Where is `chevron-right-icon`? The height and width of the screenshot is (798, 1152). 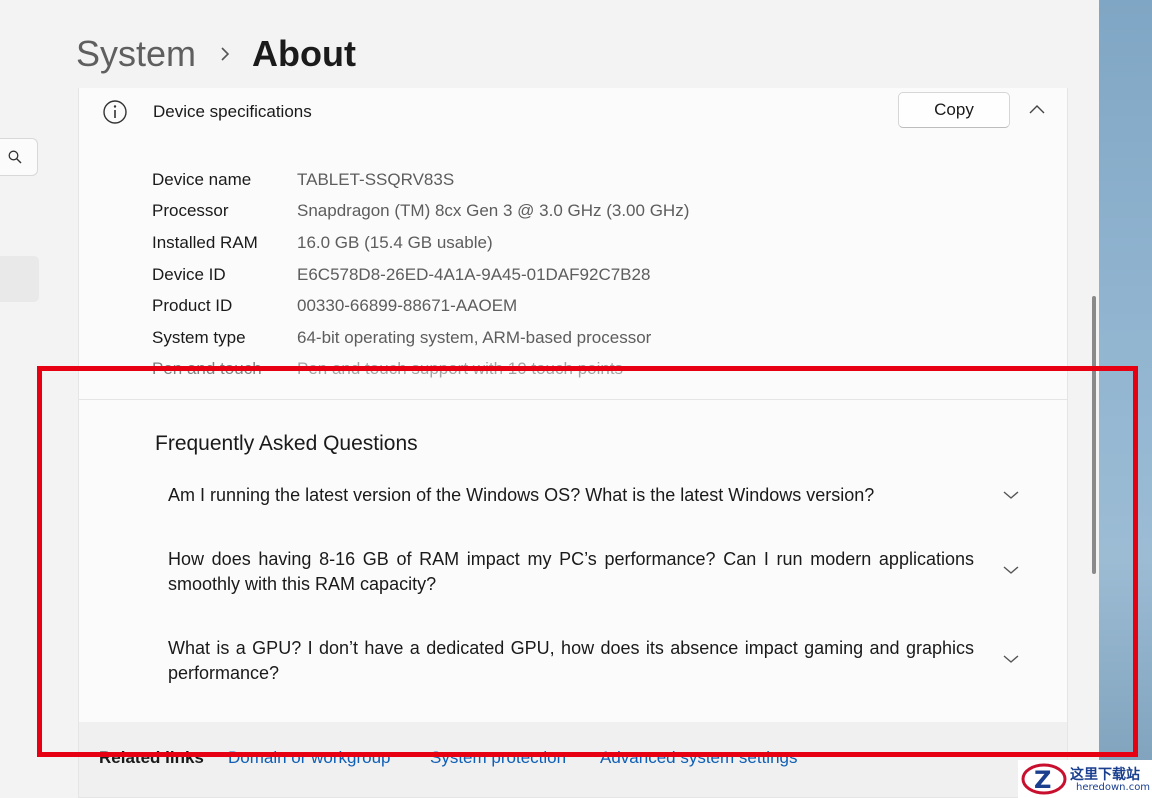
chevron-right-icon is located at coordinates (225, 54).